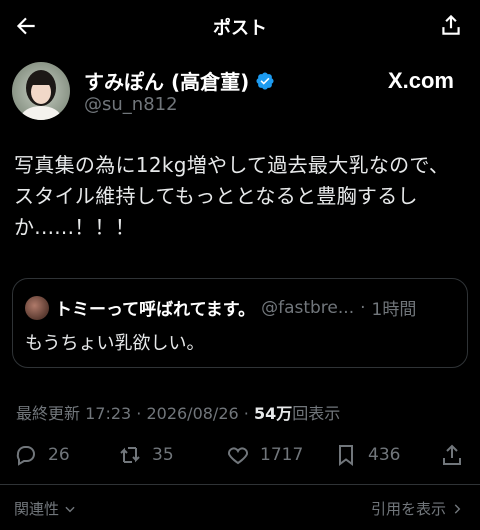 The height and width of the screenshot is (530, 480). What do you see at coordinates (37, 307) in the screenshot?
I see `quote-avatar` at bounding box center [37, 307].